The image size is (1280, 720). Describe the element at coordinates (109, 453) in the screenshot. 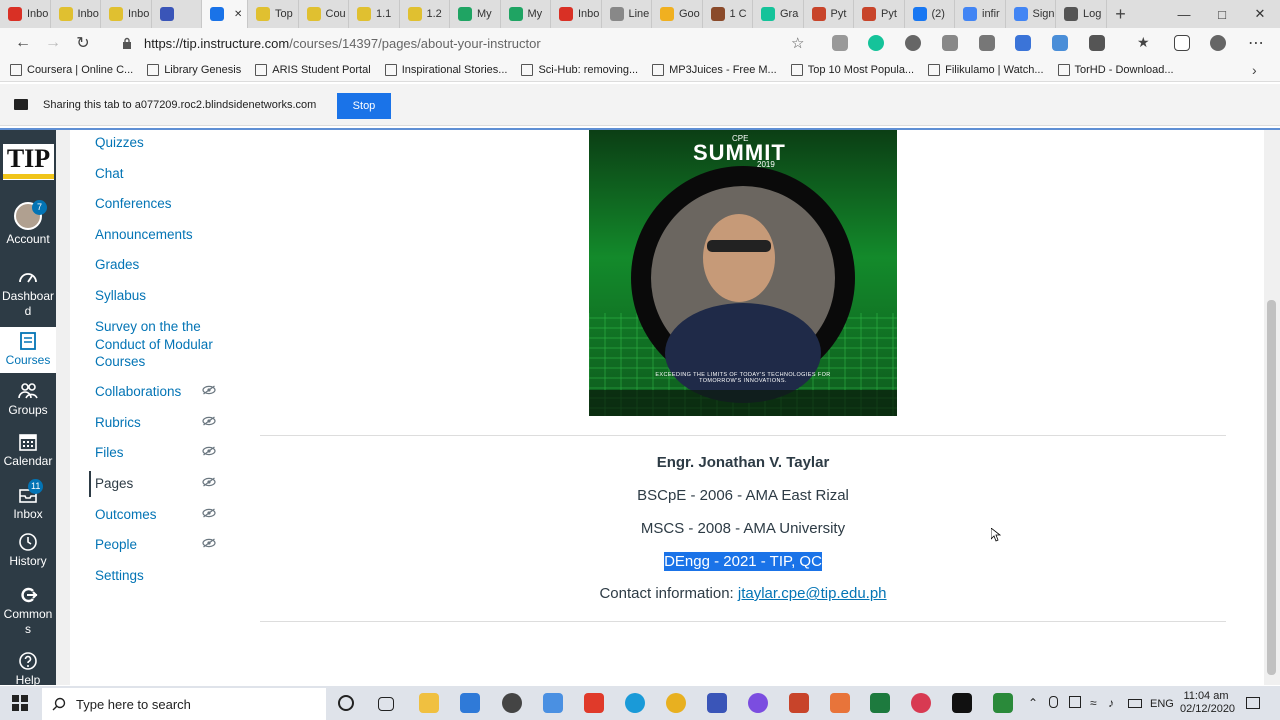

I see `course-nav-item: Files` at that location.